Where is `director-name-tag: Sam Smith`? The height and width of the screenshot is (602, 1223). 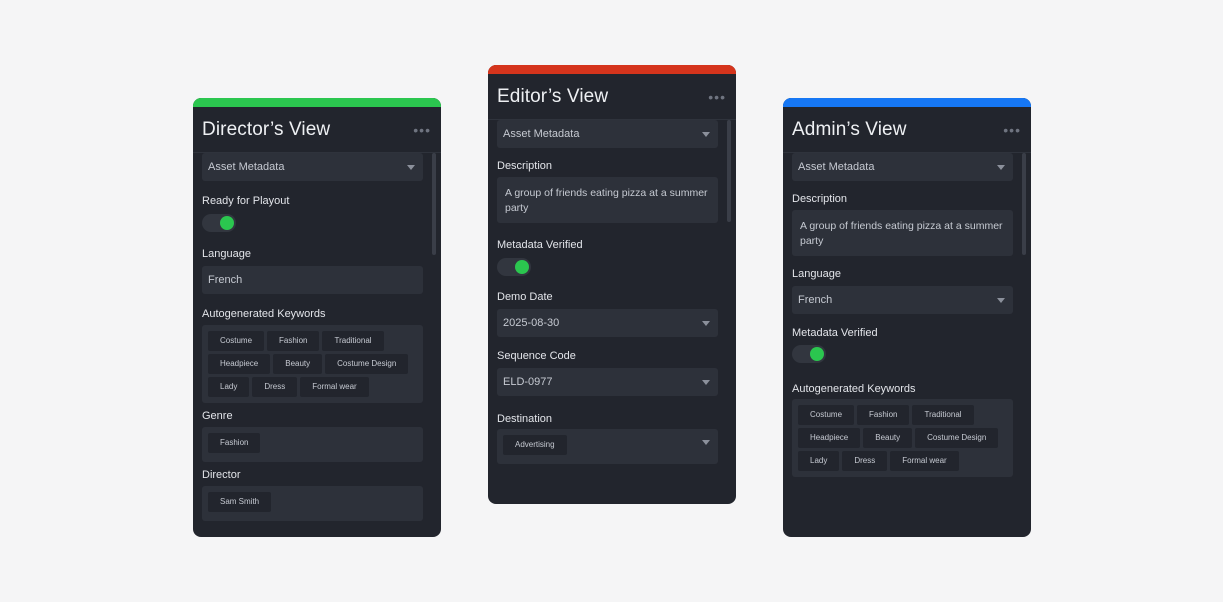
director-name-tag: Sam Smith is located at coordinates (240, 502).